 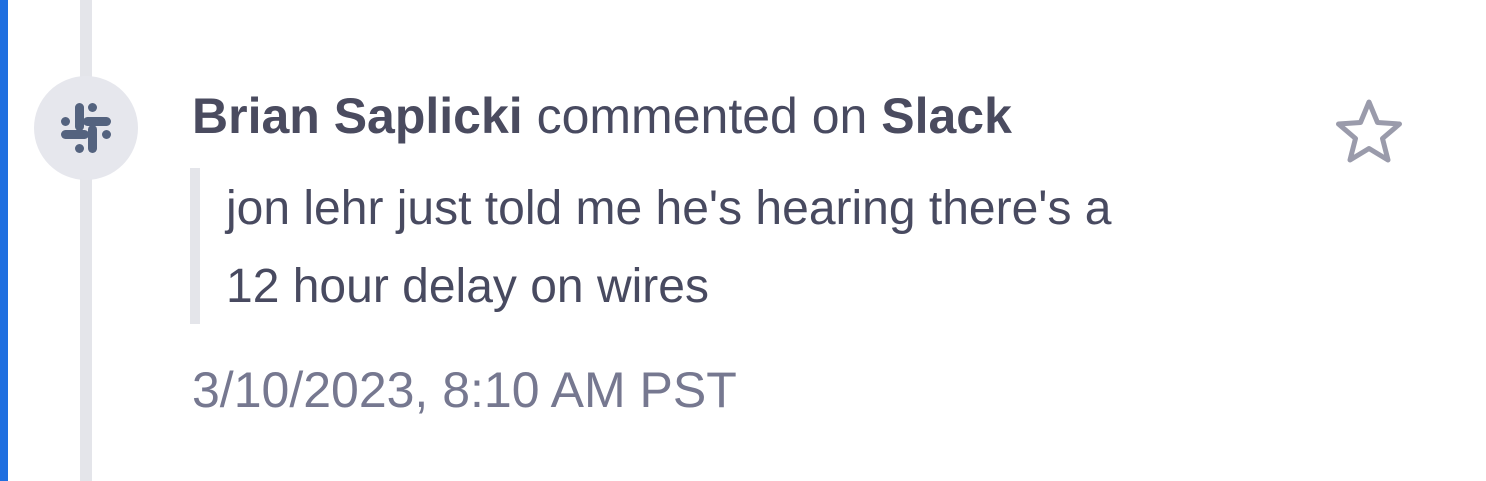 What do you see at coordinates (464, 390) in the screenshot?
I see `timestamp: 3/10/2023, 8:10 AM PST` at bounding box center [464, 390].